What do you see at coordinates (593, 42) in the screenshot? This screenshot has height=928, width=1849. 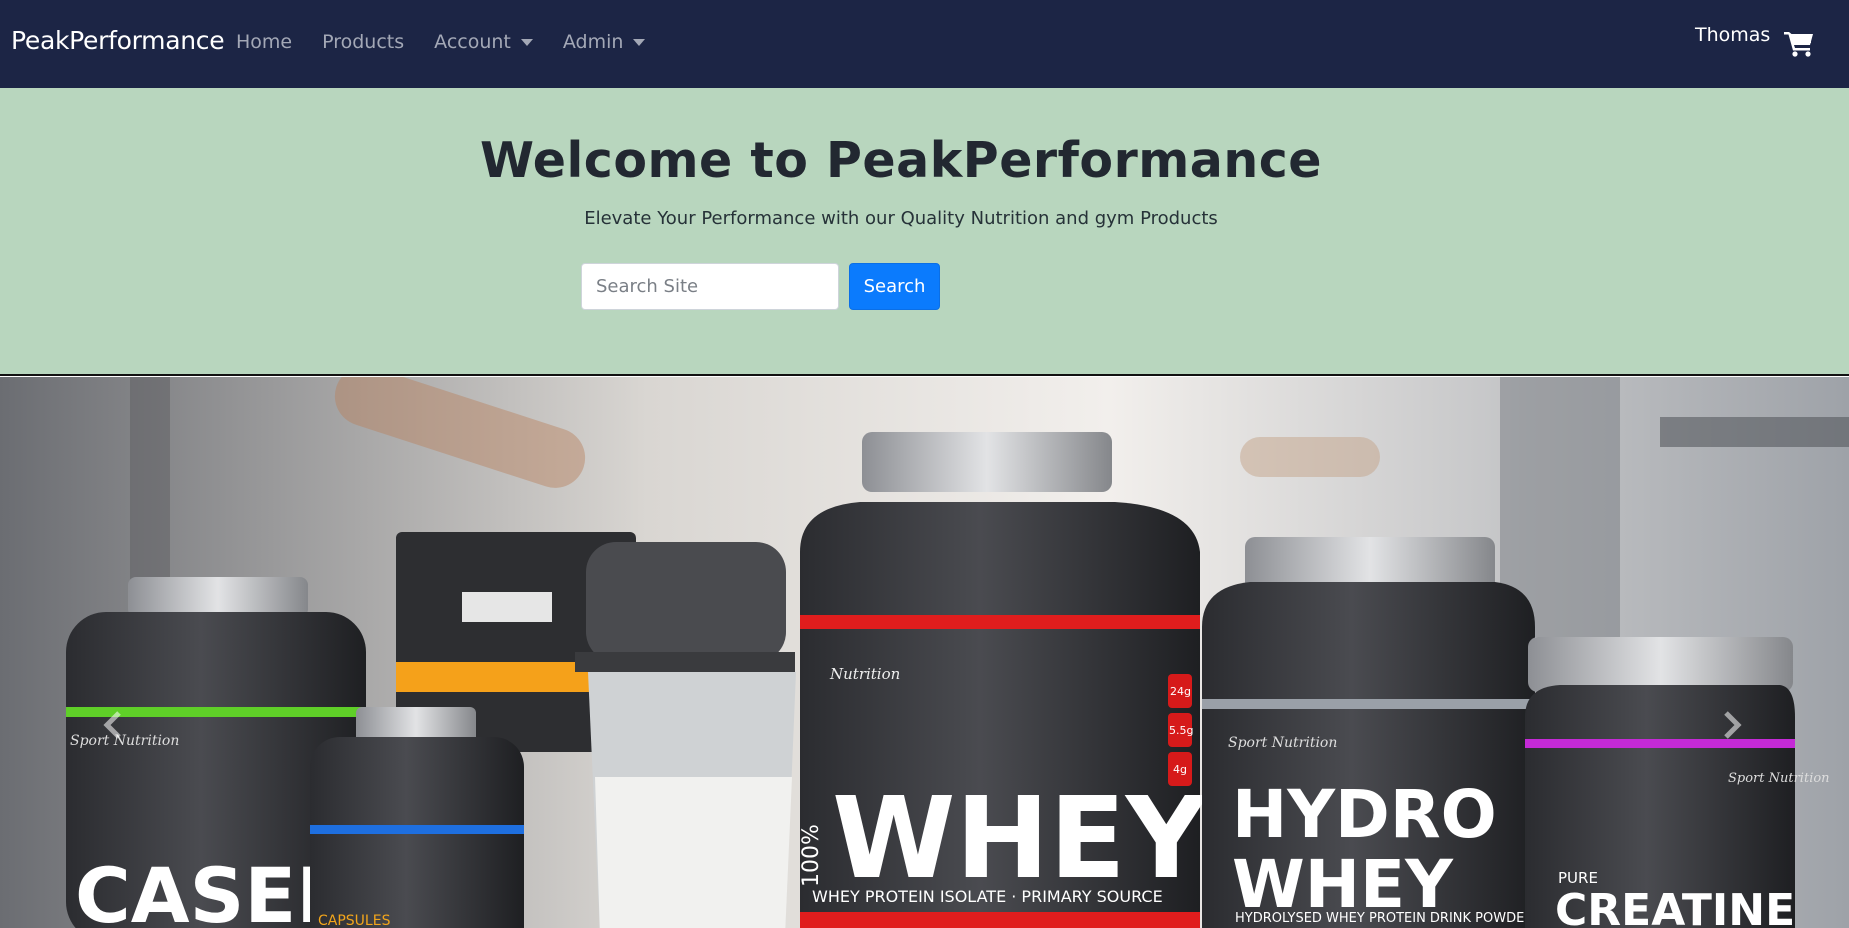 I see `nav-dropdown-admin-label: Admin` at bounding box center [593, 42].